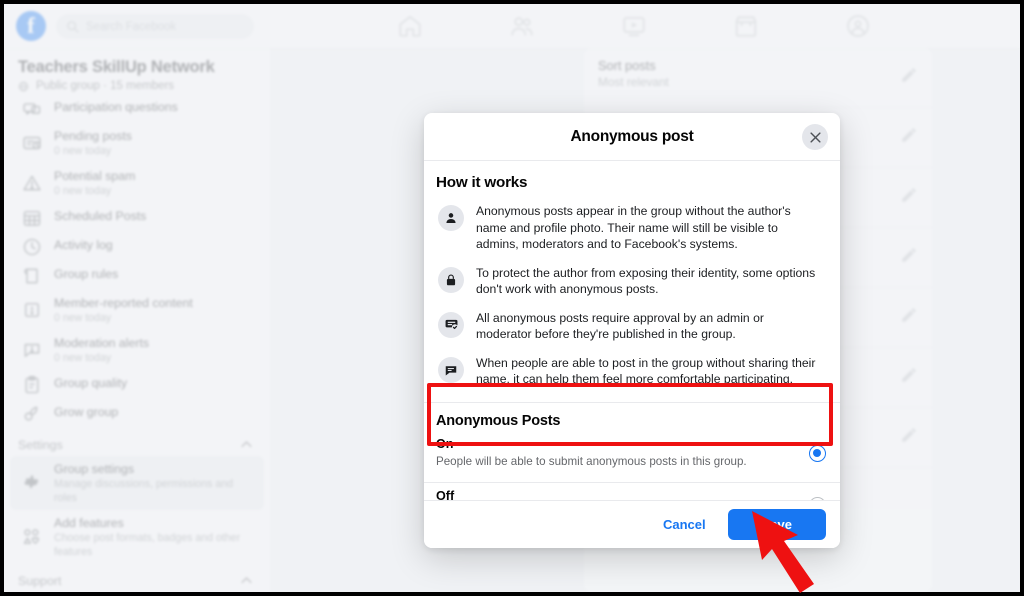 The width and height of the screenshot is (1024, 596). I want to click on sidebar-item-label: Group quality, so click(91, 383).